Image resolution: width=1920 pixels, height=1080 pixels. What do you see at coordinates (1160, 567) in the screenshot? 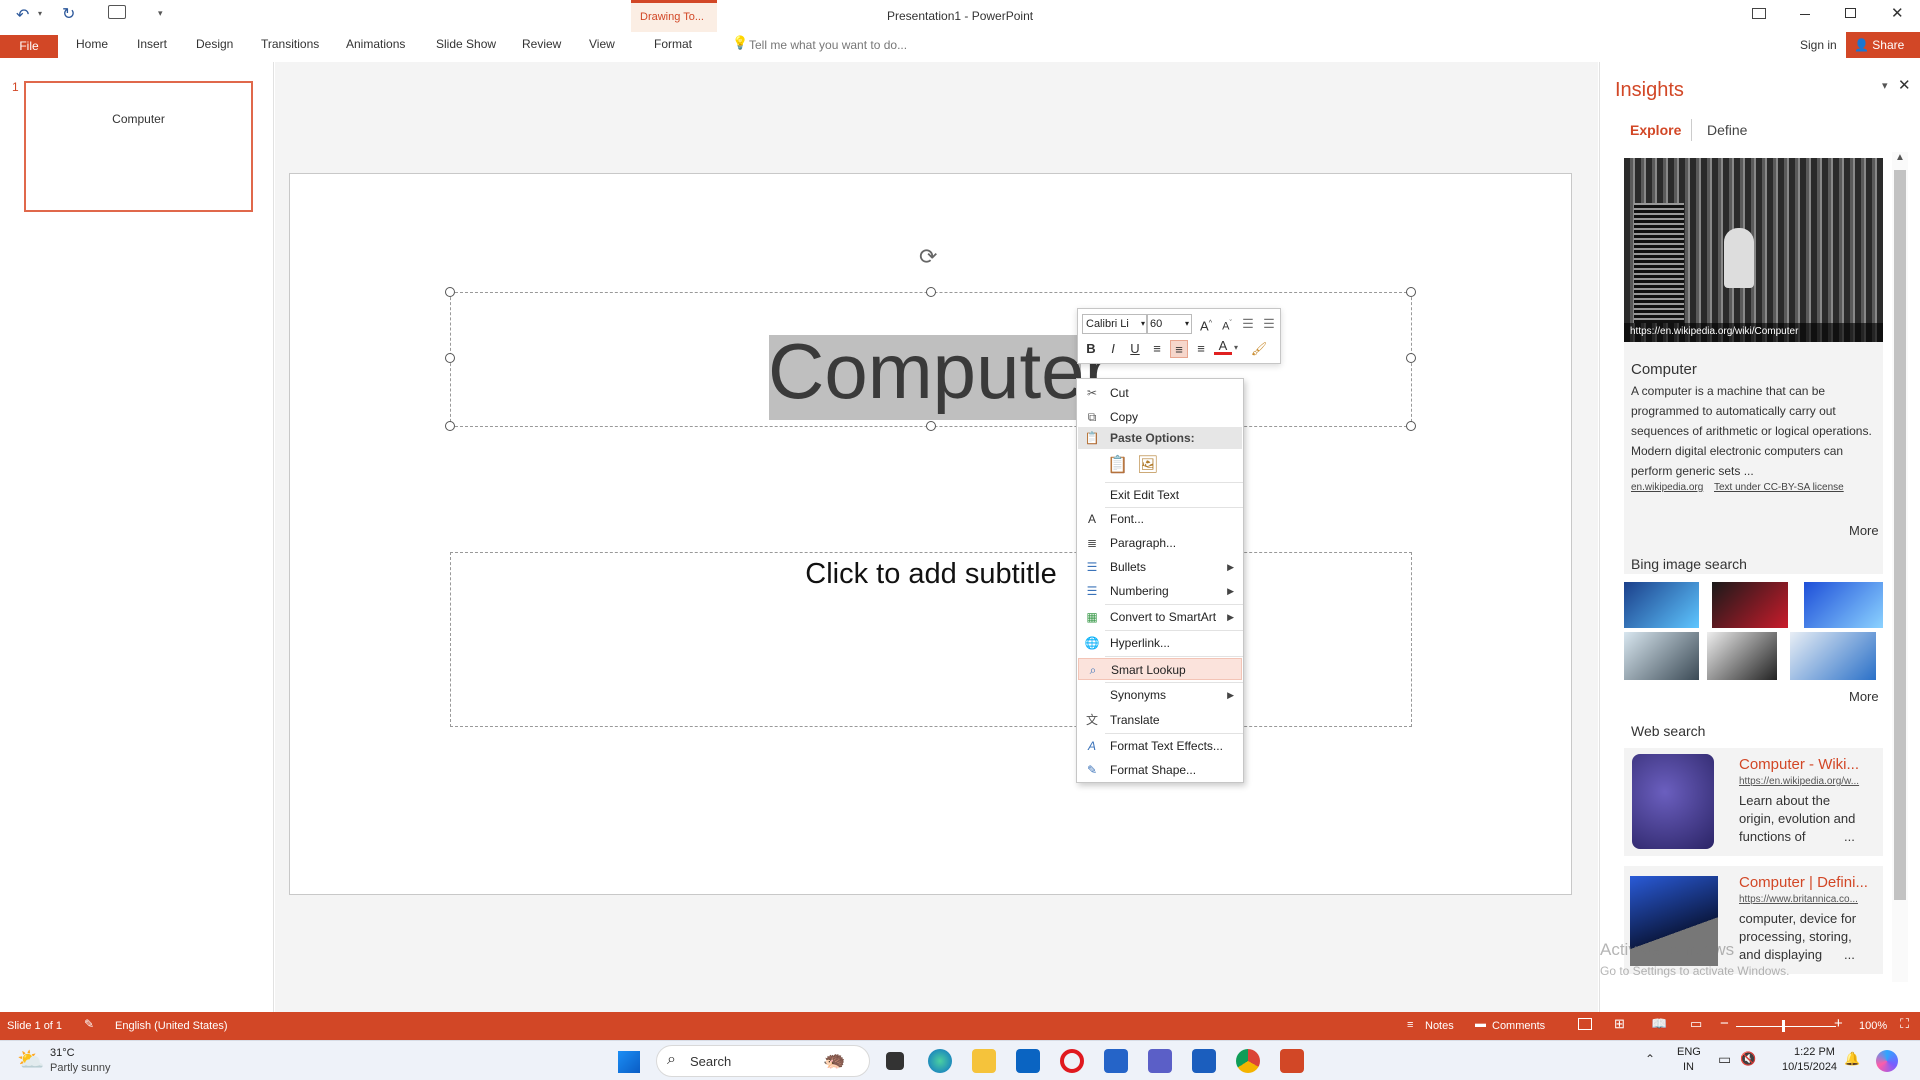
I see `menu-item-bullets: ☰ Bullets ▶` at bounding box center [1160, 567].